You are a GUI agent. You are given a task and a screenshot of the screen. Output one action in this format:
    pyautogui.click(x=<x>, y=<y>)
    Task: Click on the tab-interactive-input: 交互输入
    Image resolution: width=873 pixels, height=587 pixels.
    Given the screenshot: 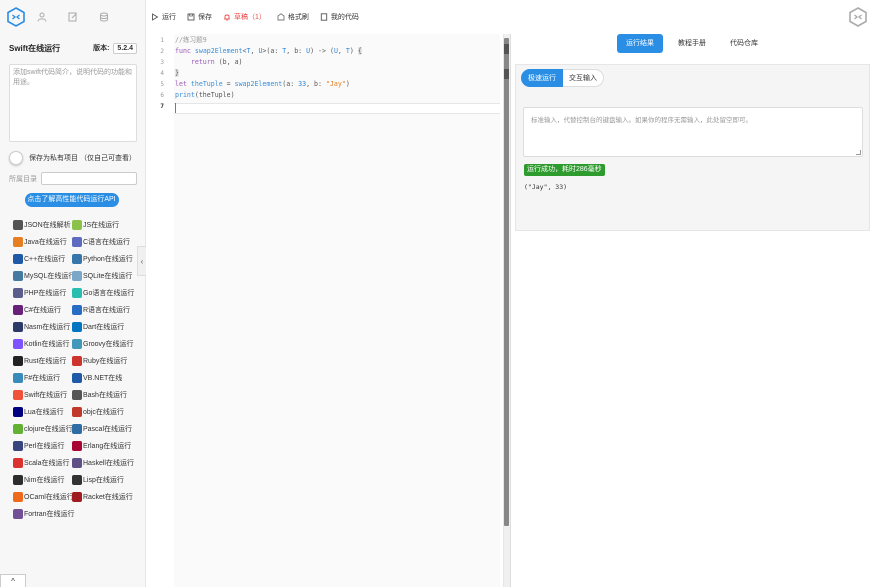 What is the action you would take?
    pyautogui.click(x=583, y=78)
    